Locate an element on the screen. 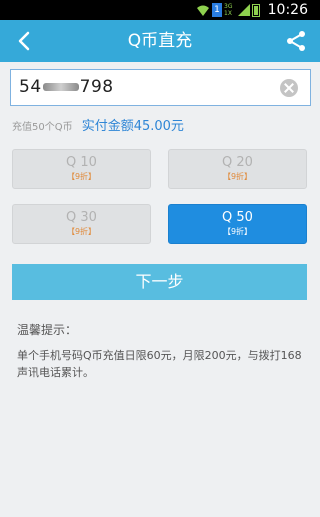 This screenshot has height=517, width=320. phone-number-input: 54 798 is located at coordinates (160, 87).